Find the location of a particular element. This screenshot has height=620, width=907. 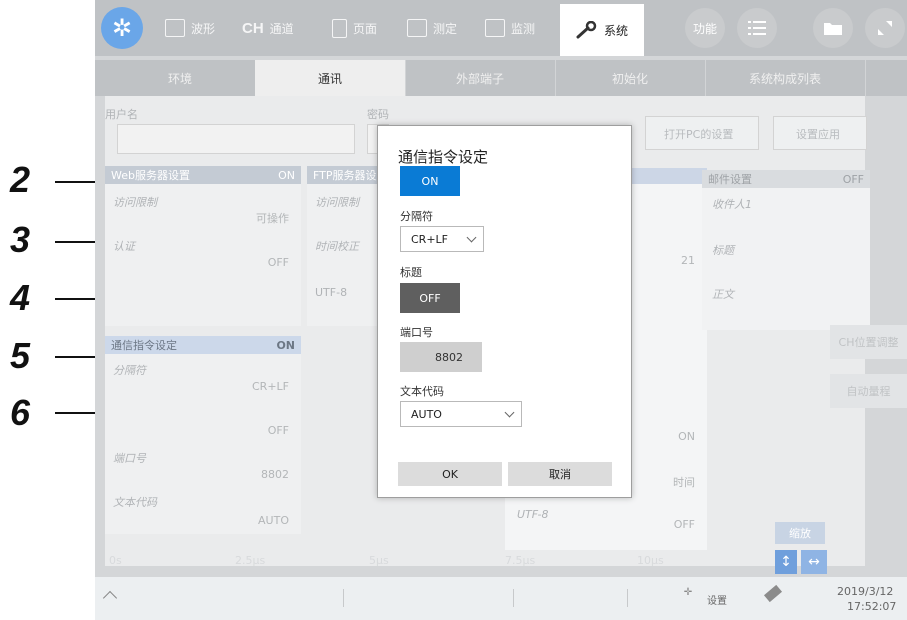

callout-number: 3 is located at coordinates (20, 239).